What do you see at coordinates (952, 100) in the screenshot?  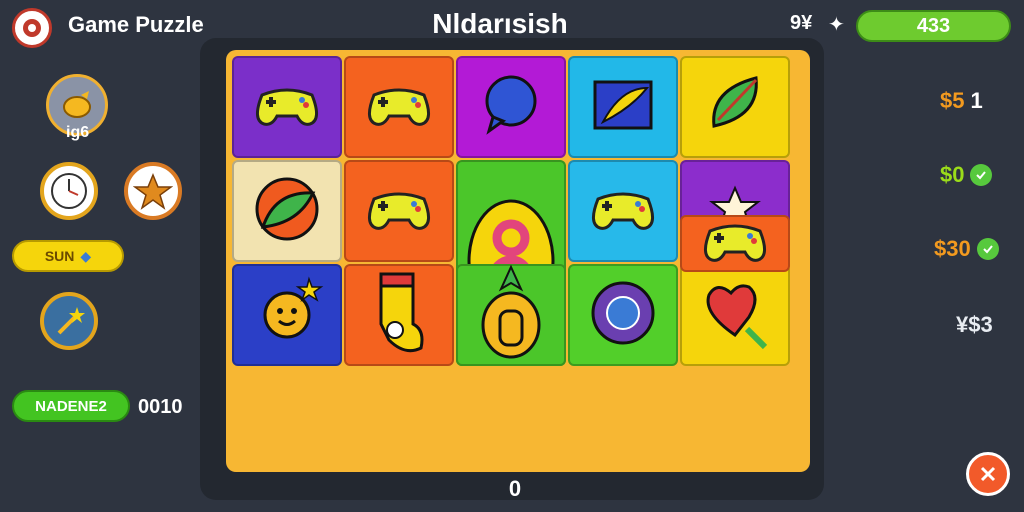 I see `reward-value-1: $5` at bounding box center [952, 100].